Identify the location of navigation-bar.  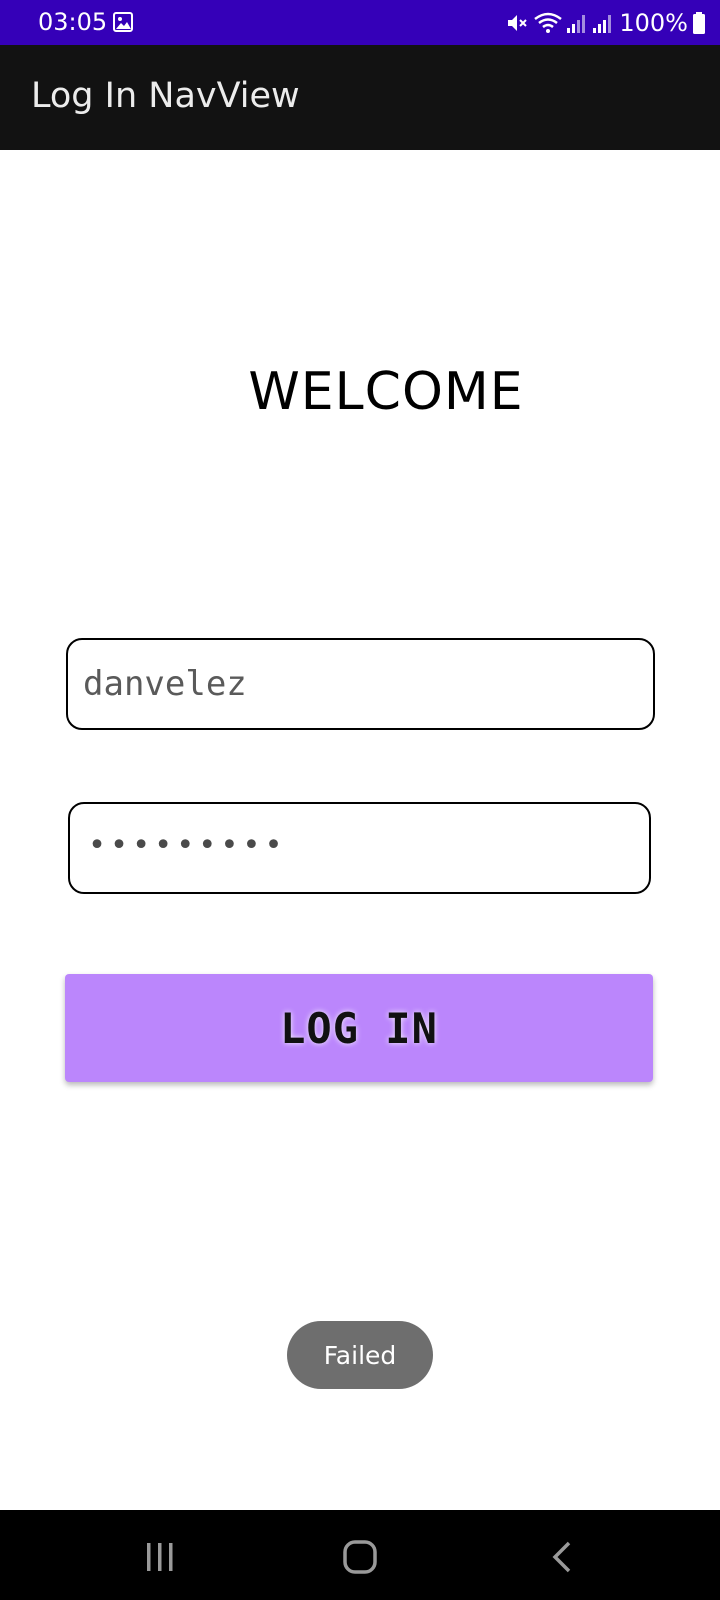
(360, 1555).